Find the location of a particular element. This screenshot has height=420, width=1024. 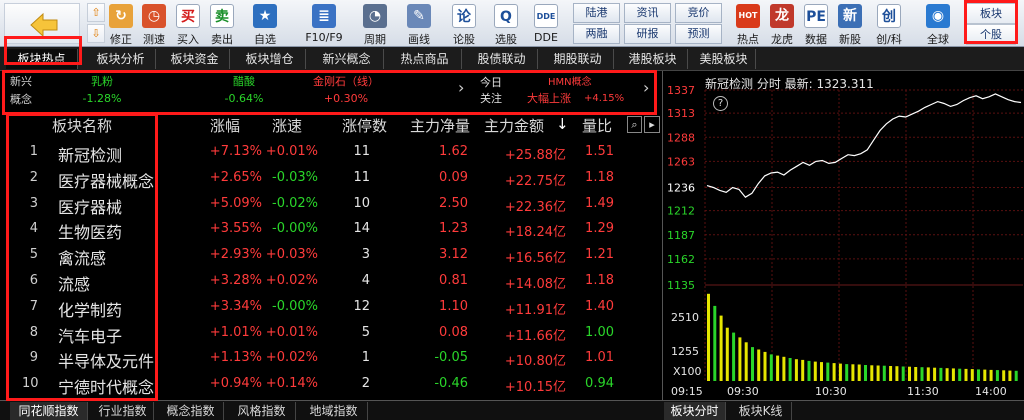

sort-desc-icon: ↓ is located at coordinates (562, 124).